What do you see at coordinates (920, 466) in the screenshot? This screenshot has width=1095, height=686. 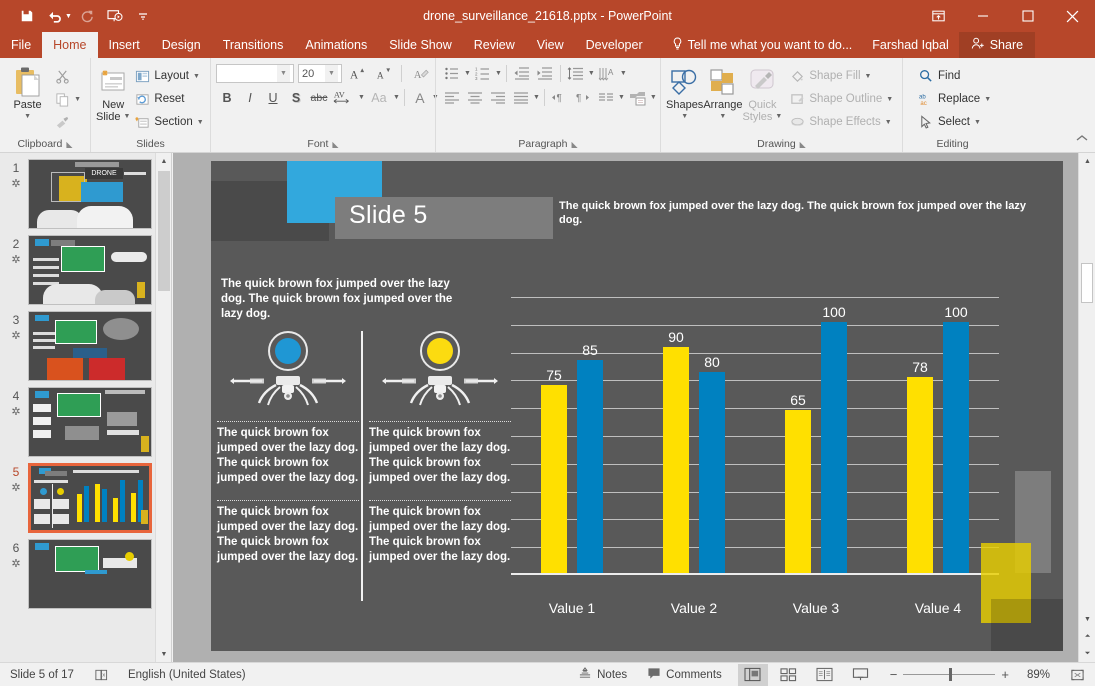 I see `bar-series1-value4: 78` at bounding box center [920, 466].